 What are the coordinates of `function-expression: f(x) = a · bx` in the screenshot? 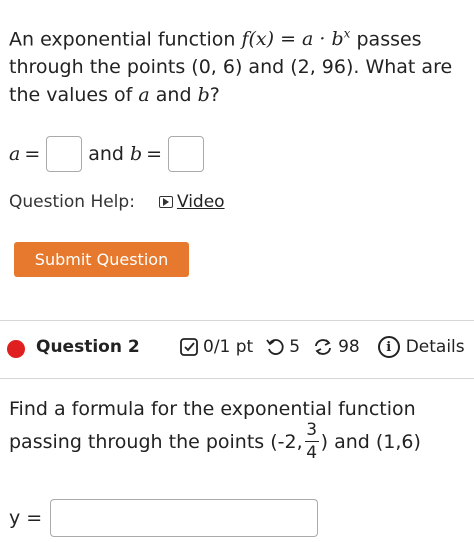 It's located at (295, 39).